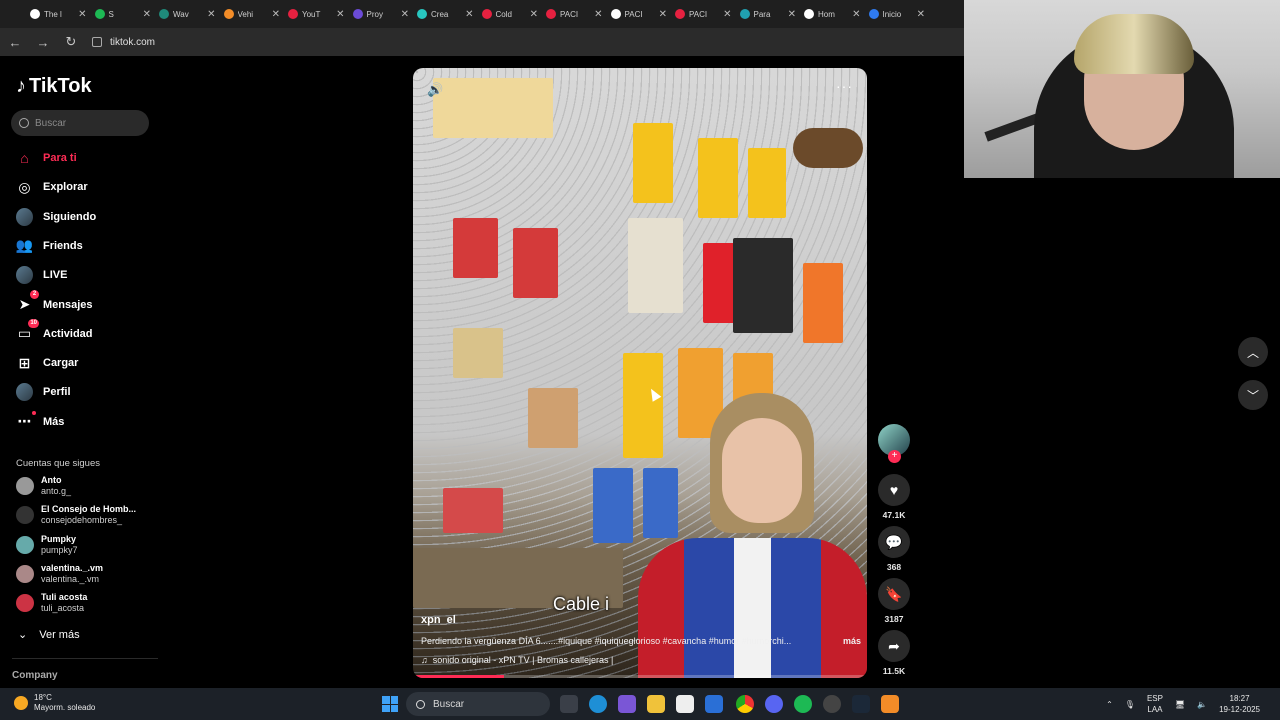 This screenshot has width=1280, height=720. I want to click on volume-icon: 🔈, so click(1202, 704).